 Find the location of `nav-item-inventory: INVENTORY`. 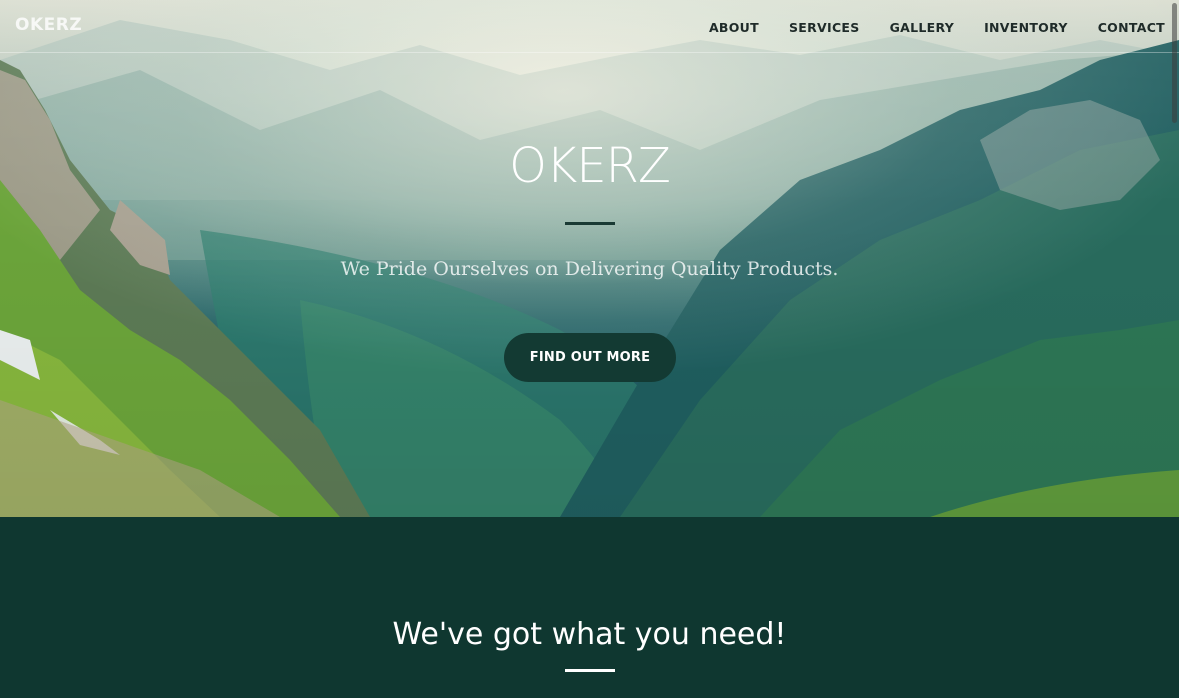

nav-item-inventory: INVENTORY is located at coordinates (1026, 28).